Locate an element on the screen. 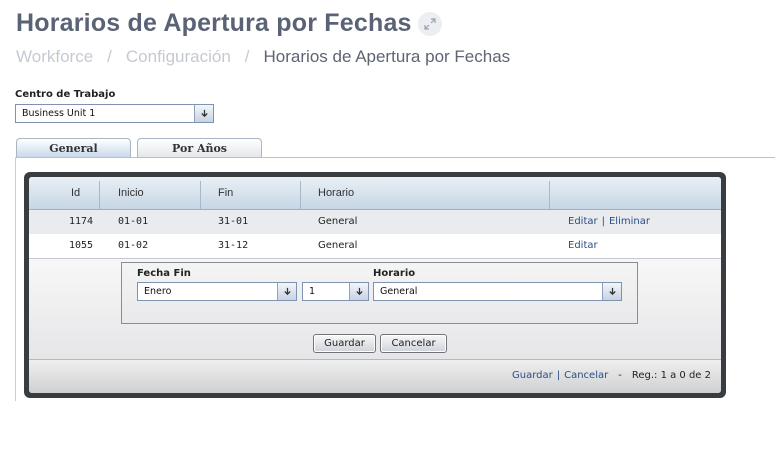 This screenshot has width=775, height=458. column-header-fin: Fin is located at coordinates (225, 193).